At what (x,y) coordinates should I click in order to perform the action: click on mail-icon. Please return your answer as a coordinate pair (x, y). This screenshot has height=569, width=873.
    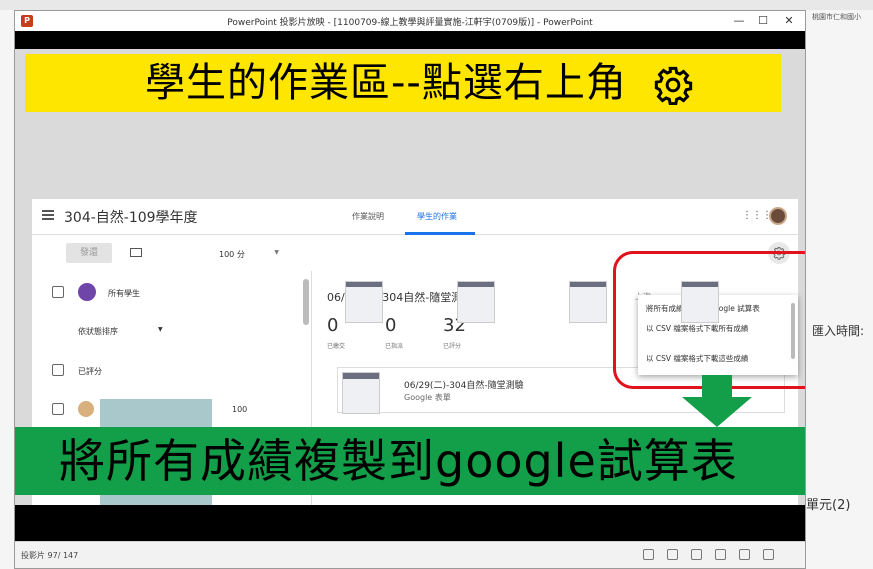
    Looking at the image, I should click on (136, 252).